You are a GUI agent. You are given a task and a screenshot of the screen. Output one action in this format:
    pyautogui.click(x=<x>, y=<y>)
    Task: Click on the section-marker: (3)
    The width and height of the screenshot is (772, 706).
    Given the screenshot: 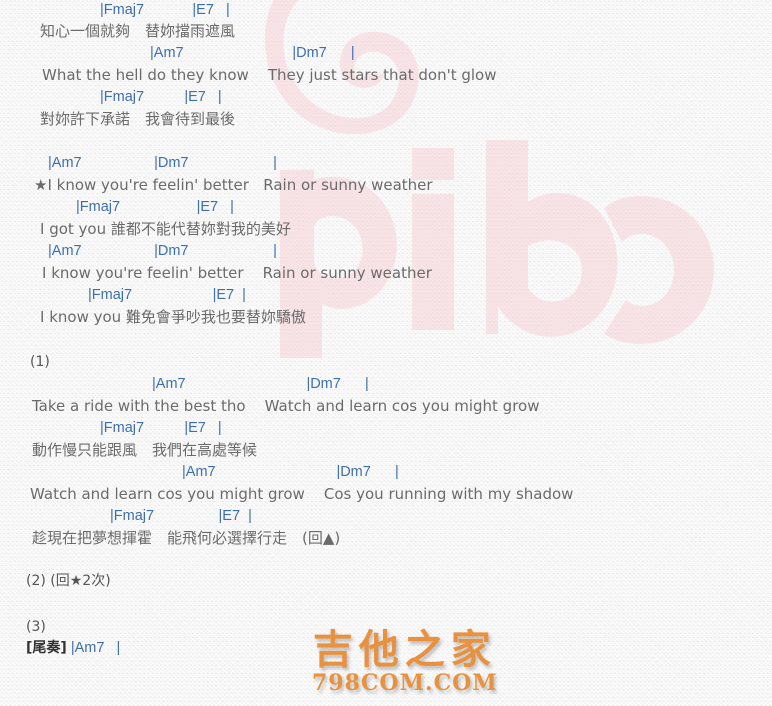 What is the action you would take?
    pyautogui.click(x=36, y=627)
    